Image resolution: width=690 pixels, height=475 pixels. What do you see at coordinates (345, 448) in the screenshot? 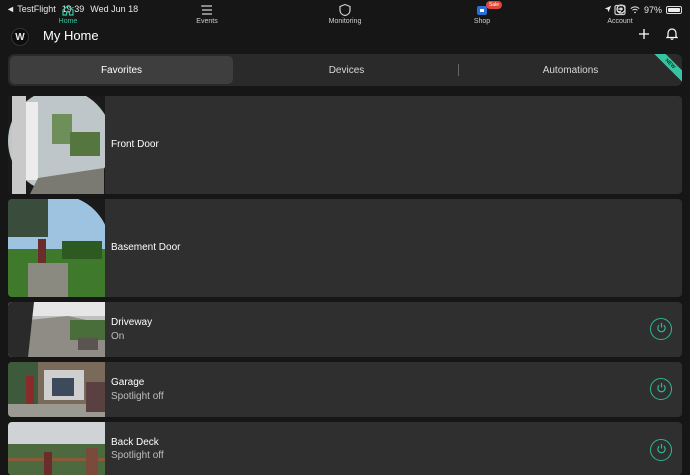
I see `device-card-back-deck: Back Deck Spotlight off` at bounding box center [345, 448].